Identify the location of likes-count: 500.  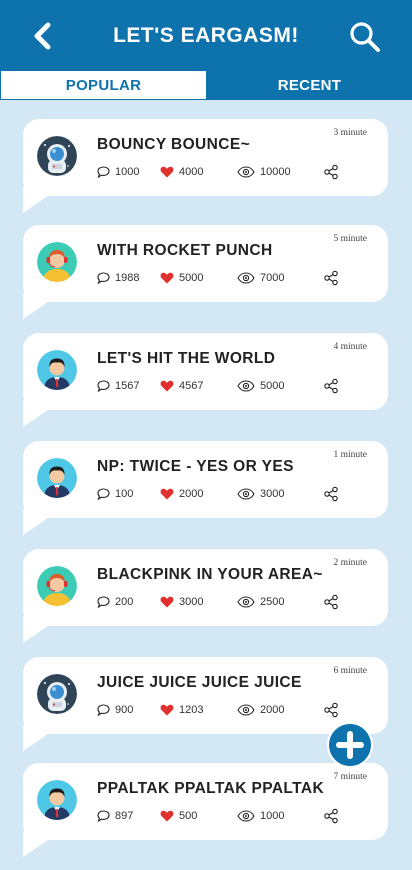
(178, 816).